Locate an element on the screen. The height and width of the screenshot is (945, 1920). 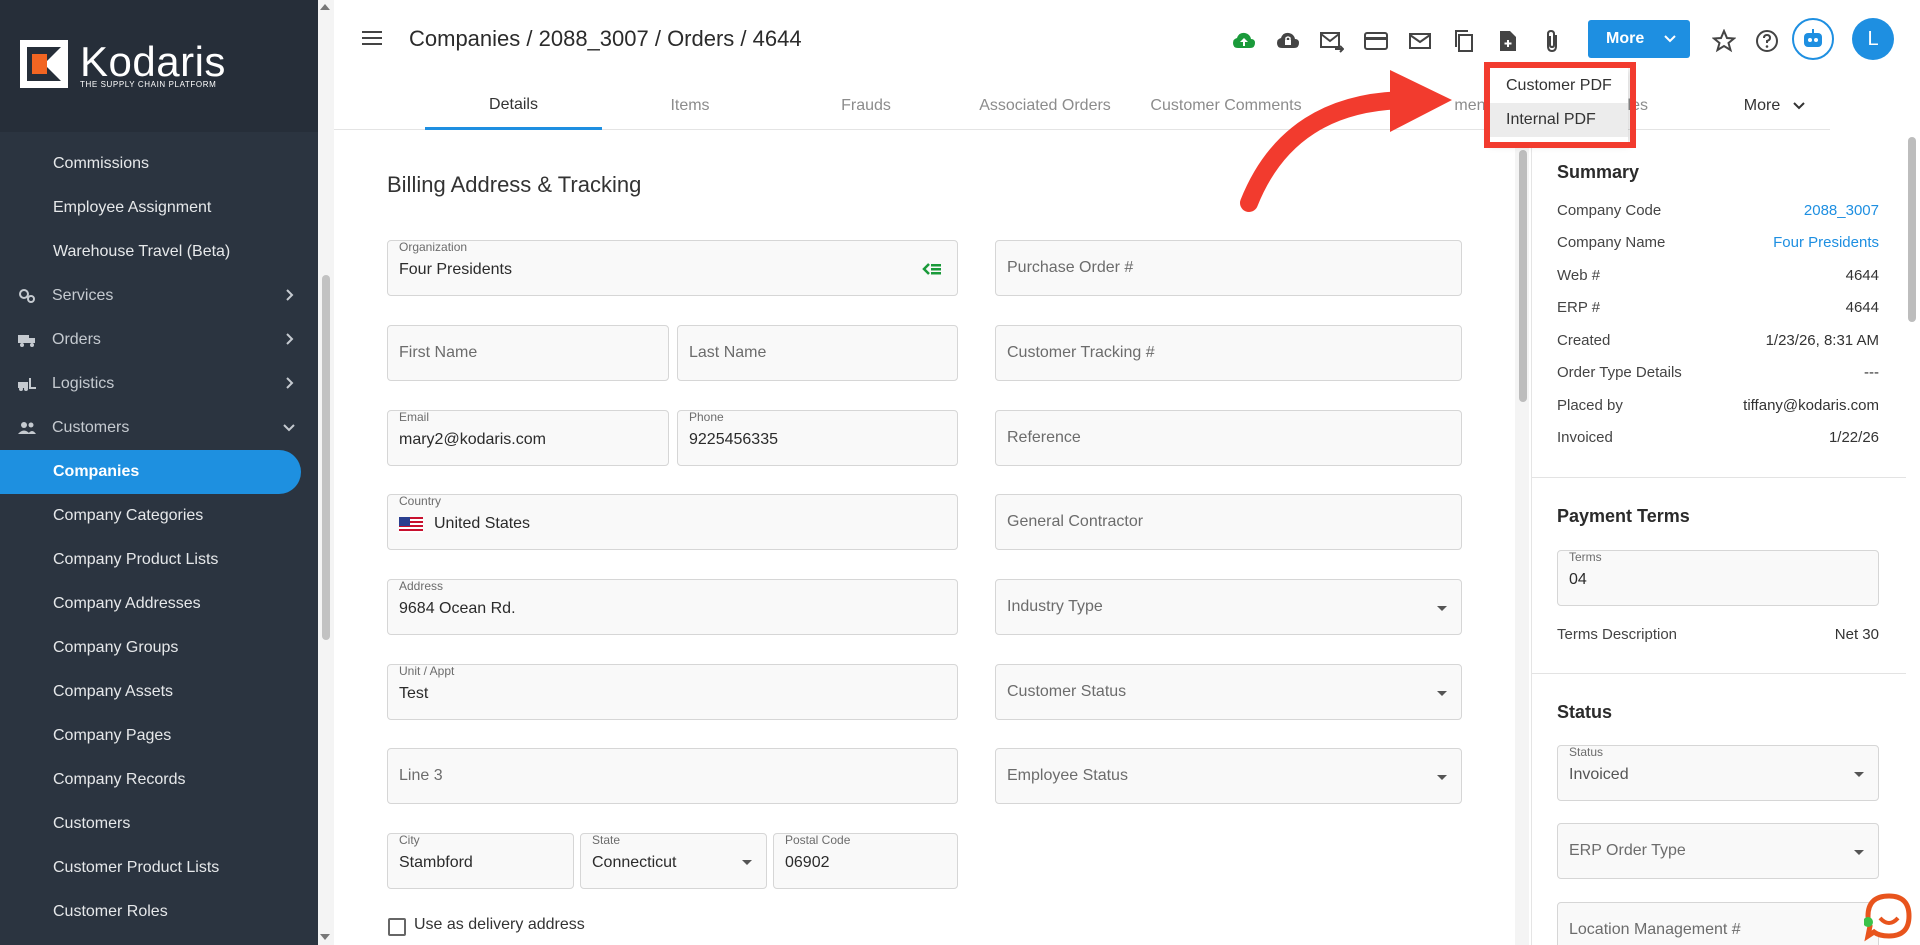
sidebar-scroll-thumb is located at coordinates (326, 457).